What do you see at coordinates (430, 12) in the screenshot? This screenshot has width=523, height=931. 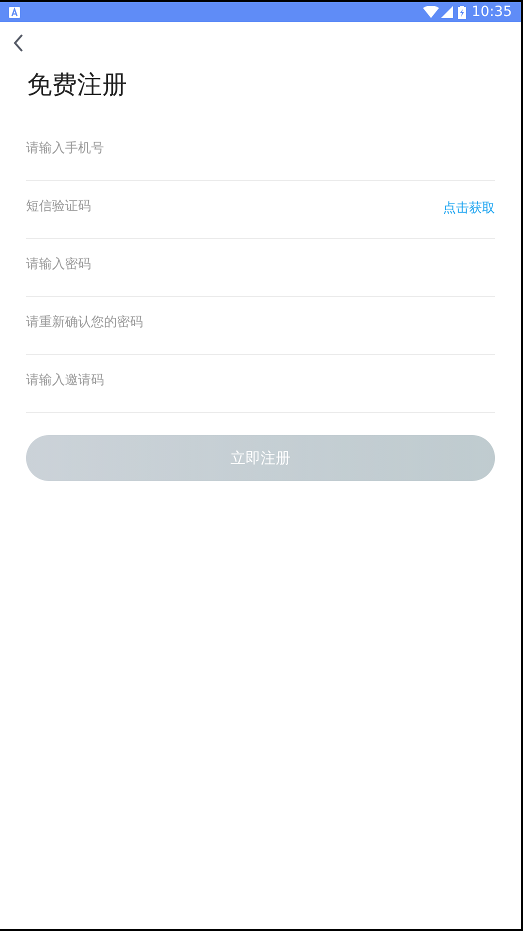 I see `wifi-icon` at bounding box center [430, 12].